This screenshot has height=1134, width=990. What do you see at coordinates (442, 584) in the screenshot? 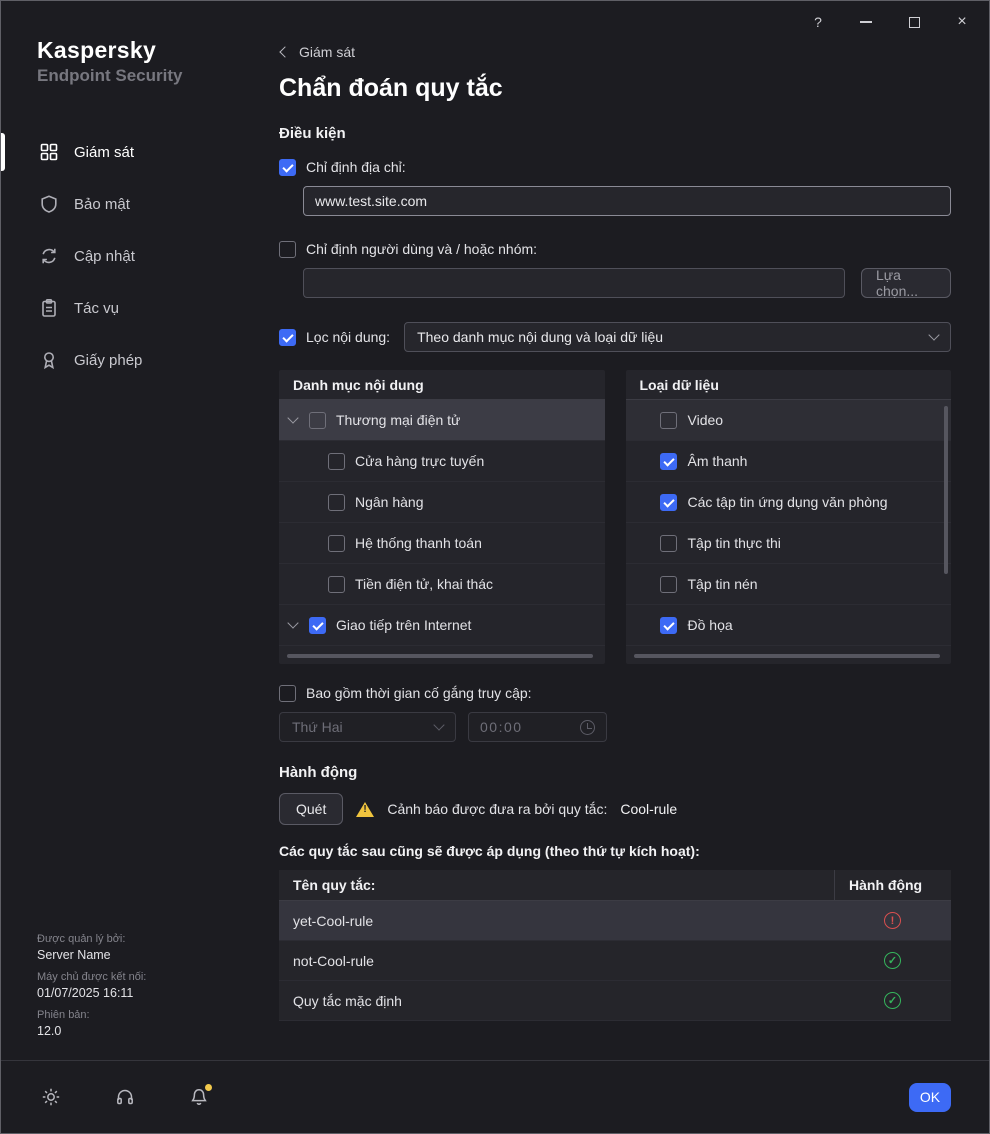
I see `category-row: Tiền điện tử, khai thác` at bounding box center [442, 584].